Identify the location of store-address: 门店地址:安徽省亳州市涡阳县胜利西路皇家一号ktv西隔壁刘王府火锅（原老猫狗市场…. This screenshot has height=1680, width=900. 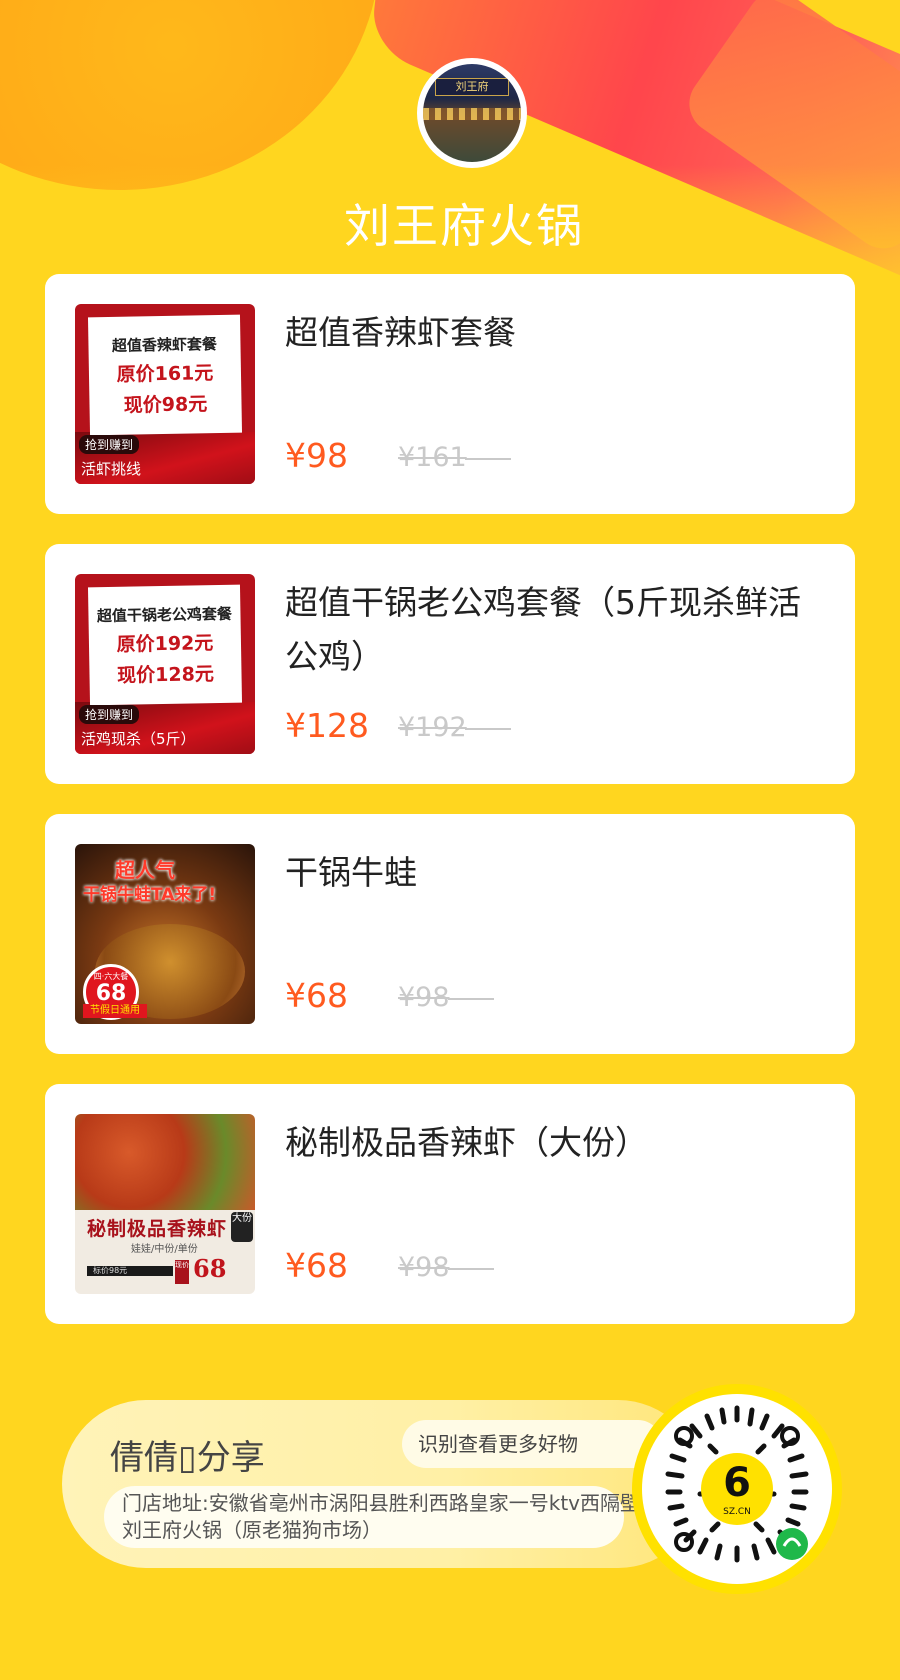
(381, 1516).